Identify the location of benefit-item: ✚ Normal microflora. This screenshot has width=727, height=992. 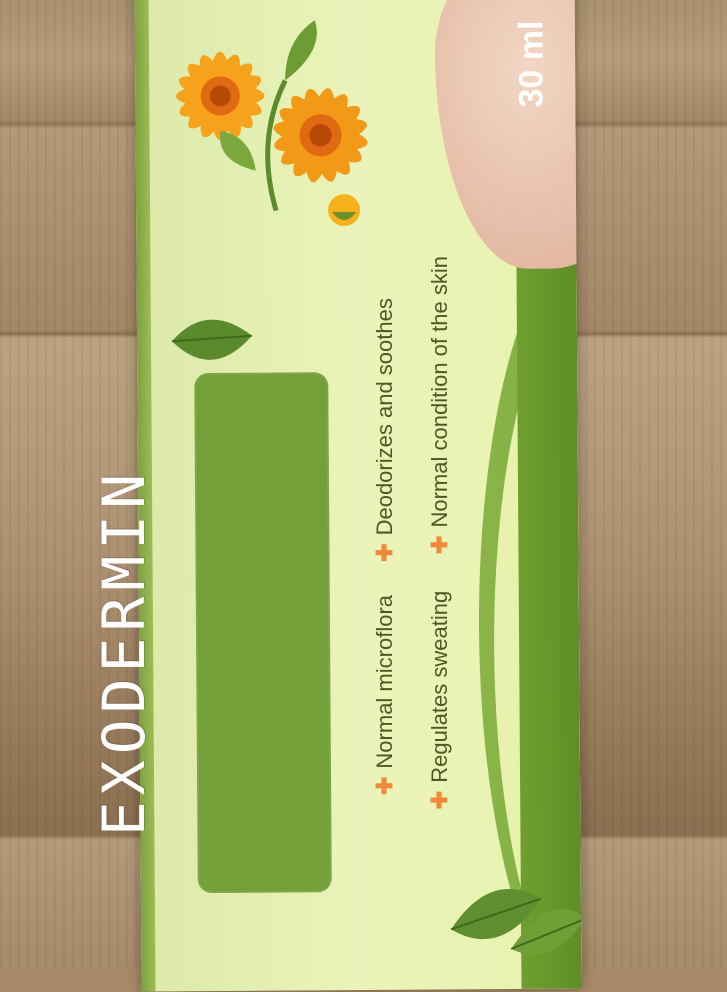
(385, 695).